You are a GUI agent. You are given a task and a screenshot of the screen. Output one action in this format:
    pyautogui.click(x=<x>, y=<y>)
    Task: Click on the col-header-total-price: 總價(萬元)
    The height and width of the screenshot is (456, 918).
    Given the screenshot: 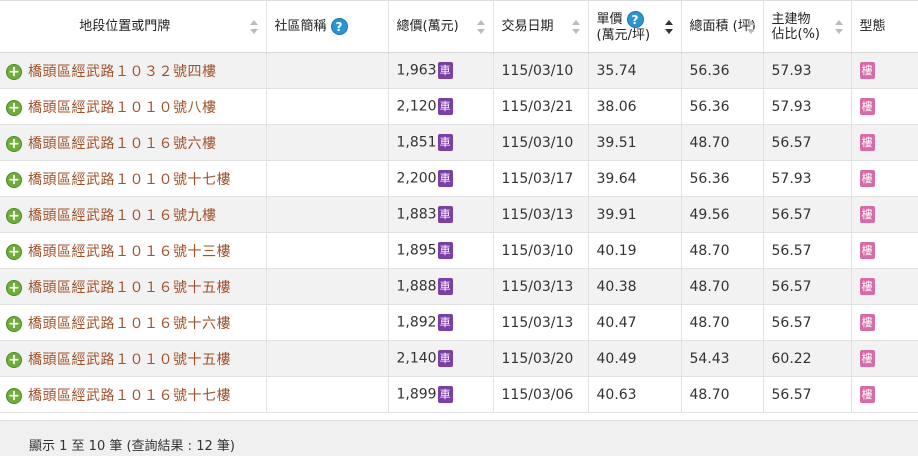 What is the action you would take?
    pyautogui.click(x=441, y=26)
    